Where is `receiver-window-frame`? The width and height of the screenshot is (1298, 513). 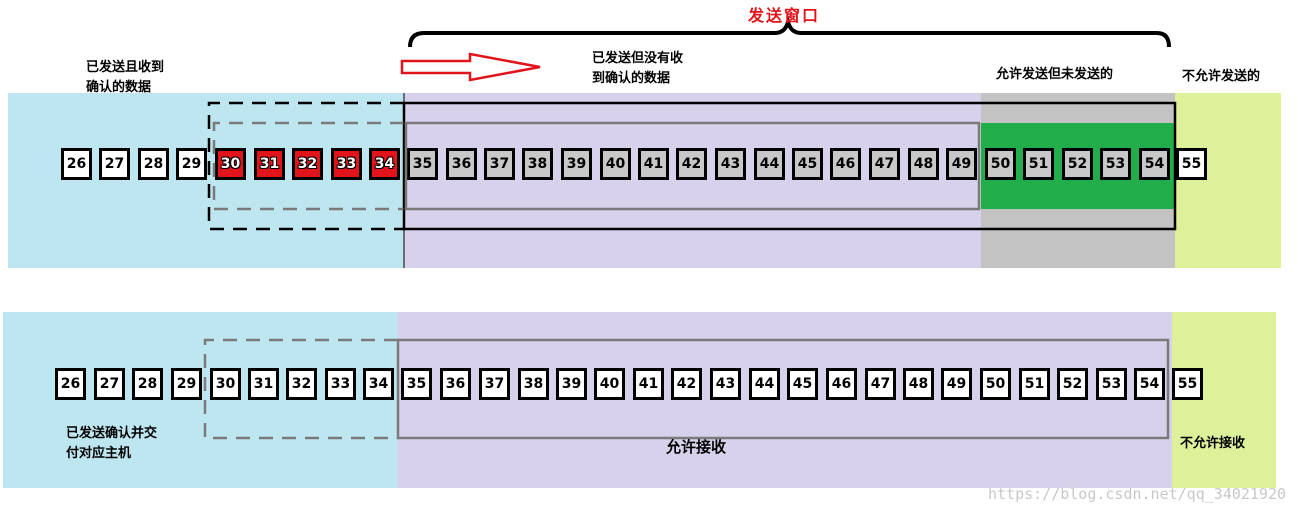 receiver-window-frame is located at coordinates (783, 389).